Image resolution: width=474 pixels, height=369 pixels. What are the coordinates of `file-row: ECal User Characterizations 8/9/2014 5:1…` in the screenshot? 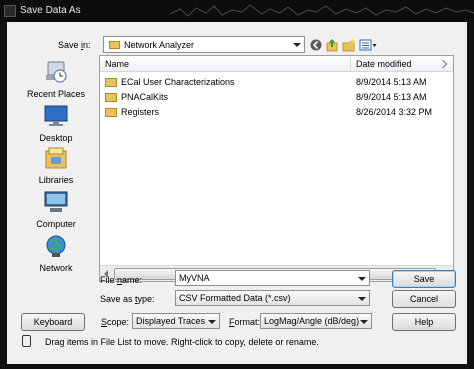 It's located at (276, 82).